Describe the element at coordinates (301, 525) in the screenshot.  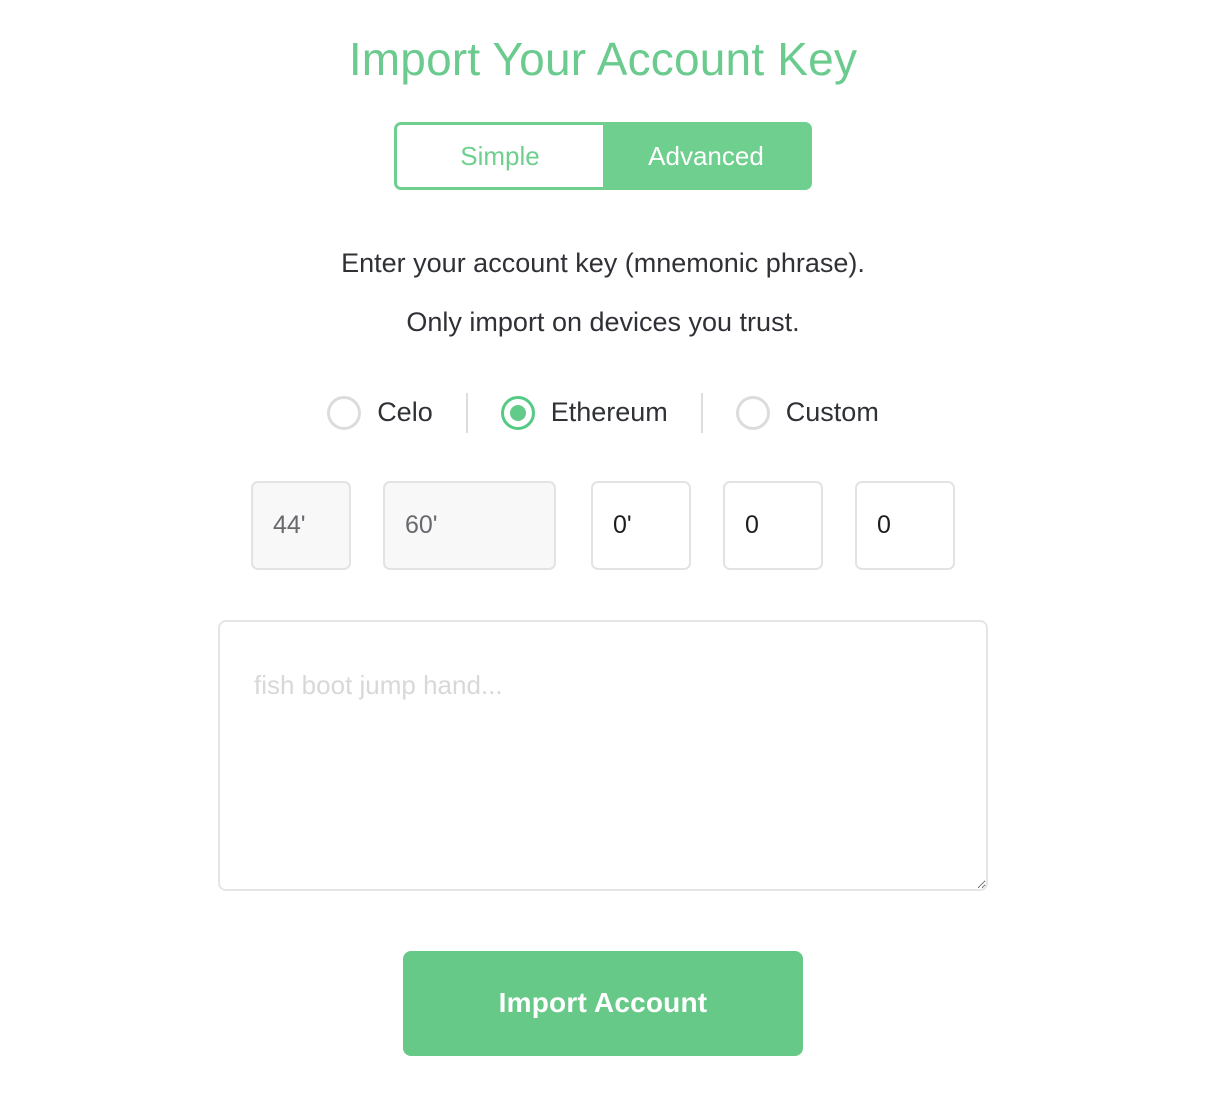
I see `derivation-segment-purpose` at that location.